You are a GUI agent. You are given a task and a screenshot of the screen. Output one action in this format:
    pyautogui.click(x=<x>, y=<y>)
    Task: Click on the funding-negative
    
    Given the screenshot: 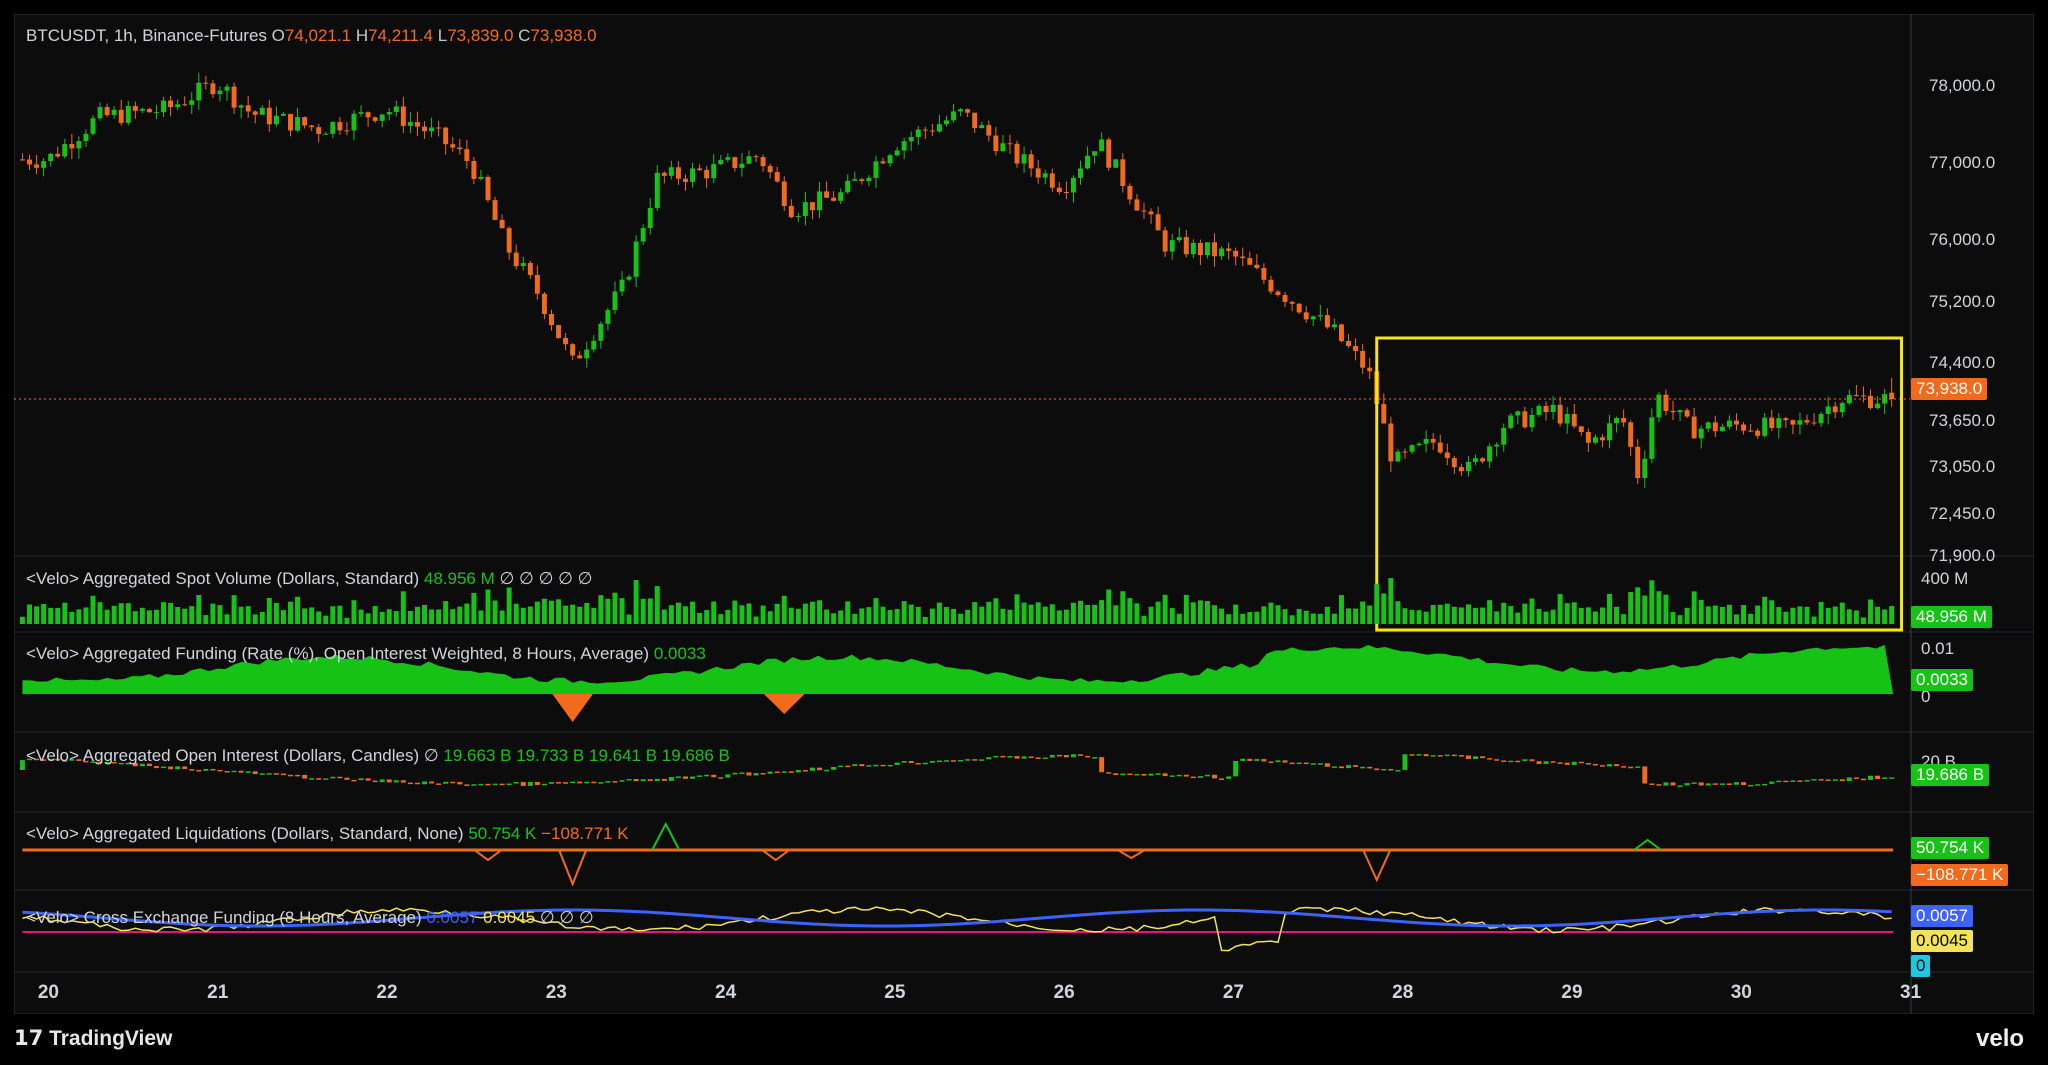 What is the action you would take?
    pyautogui.click(x=784, y=704)
    